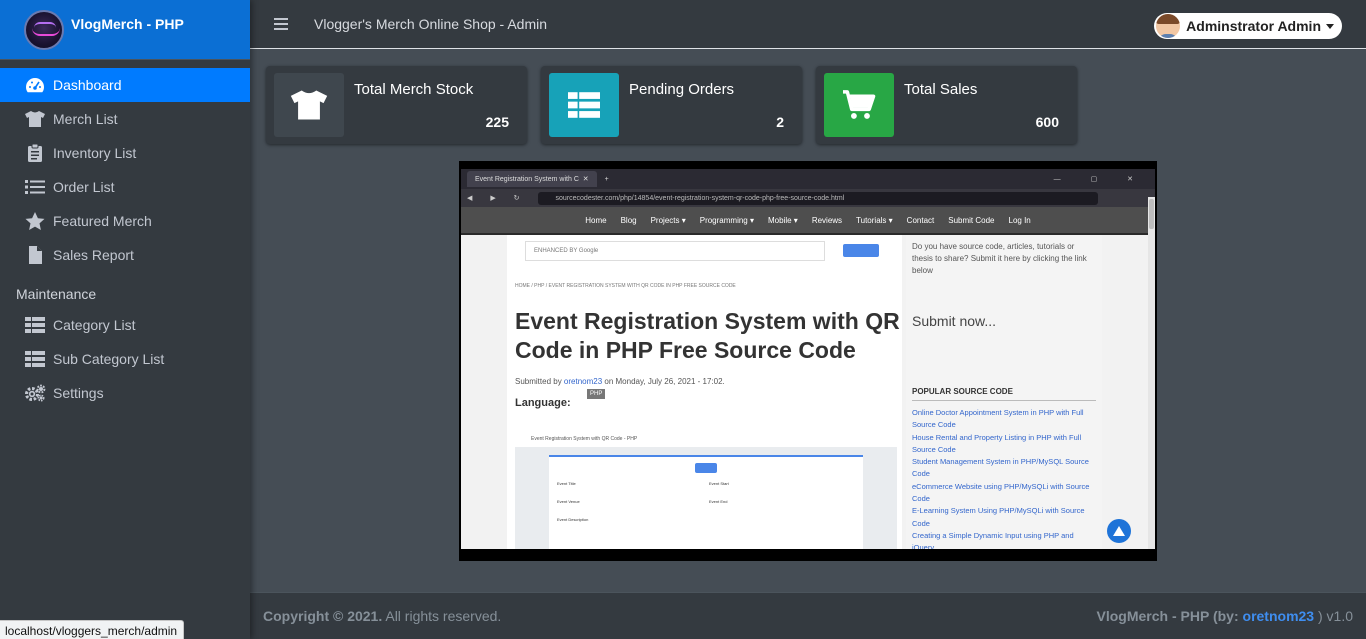 The width and height of the screenshot is (1366, 639). What do you see at coordinates (583, 381) in the screenshot?
I see `meta-author: oretnom23` at bounding box center [583, 381].